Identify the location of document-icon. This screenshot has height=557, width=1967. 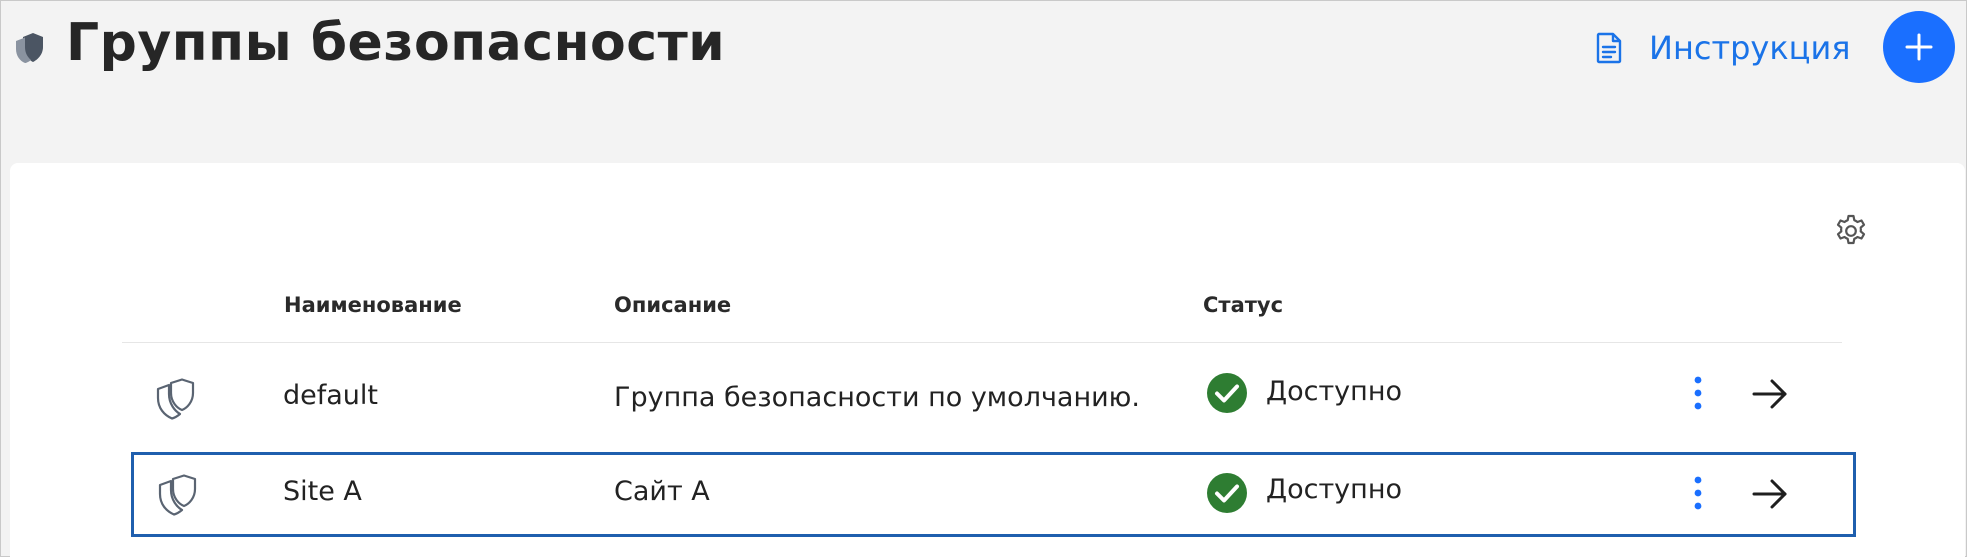
(1609, 48).